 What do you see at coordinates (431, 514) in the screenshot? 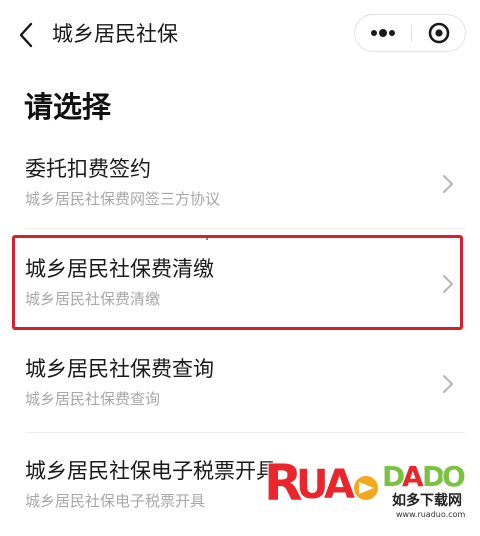
I see `watermark-url: www.ruaduo.com` at bounding box center [431, 514].